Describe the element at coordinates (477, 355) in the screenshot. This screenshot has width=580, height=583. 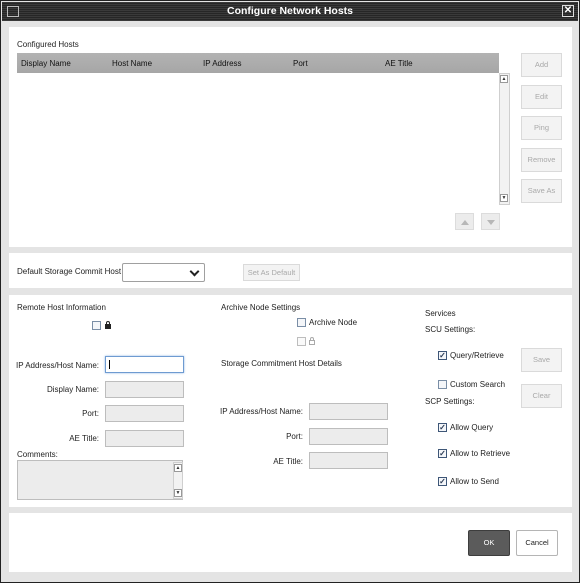
I see `query-retrieve-label: Query/Retrieve` at that location.